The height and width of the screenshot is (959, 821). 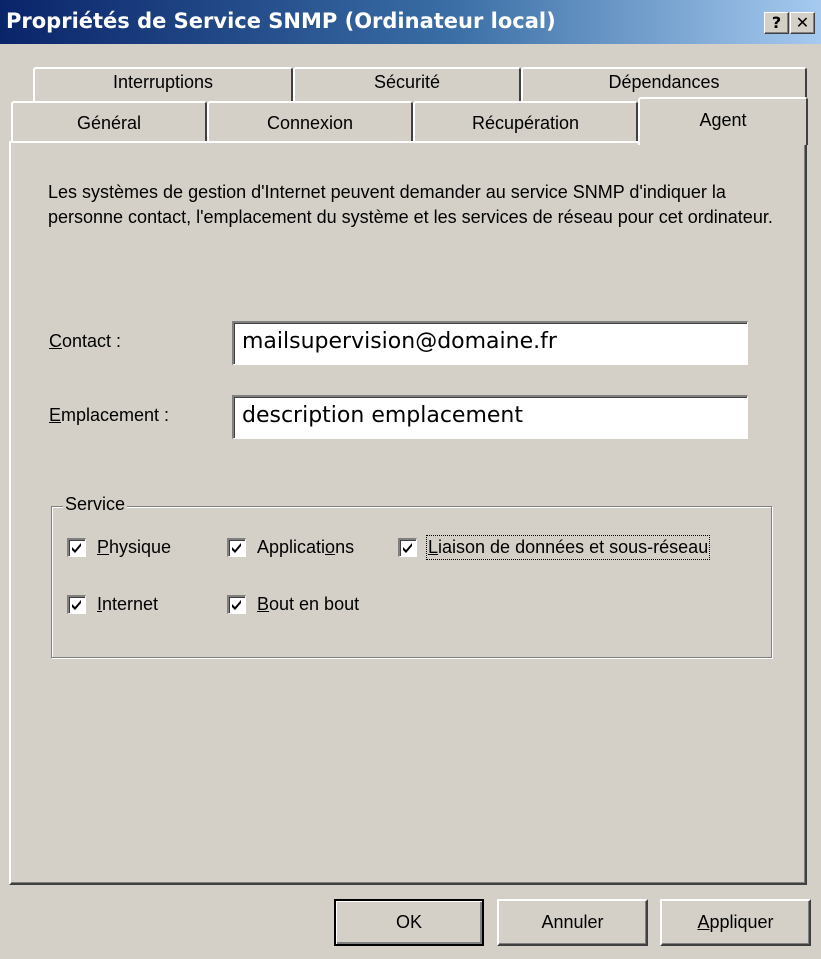 I want to click on cancel-button: Annuler, so click(x=572, y=922).